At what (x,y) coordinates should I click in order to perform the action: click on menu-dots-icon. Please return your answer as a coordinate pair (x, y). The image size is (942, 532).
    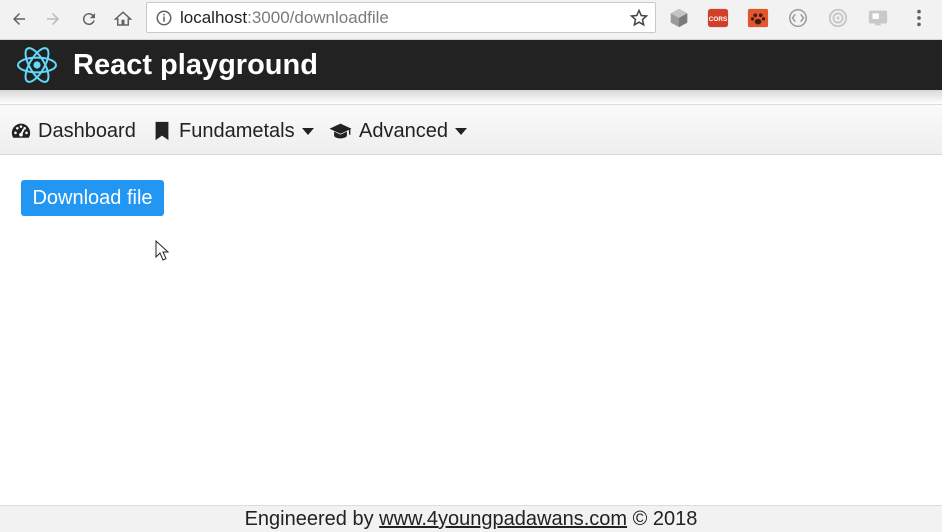
    Looking at the image, I should click on (919, 18).